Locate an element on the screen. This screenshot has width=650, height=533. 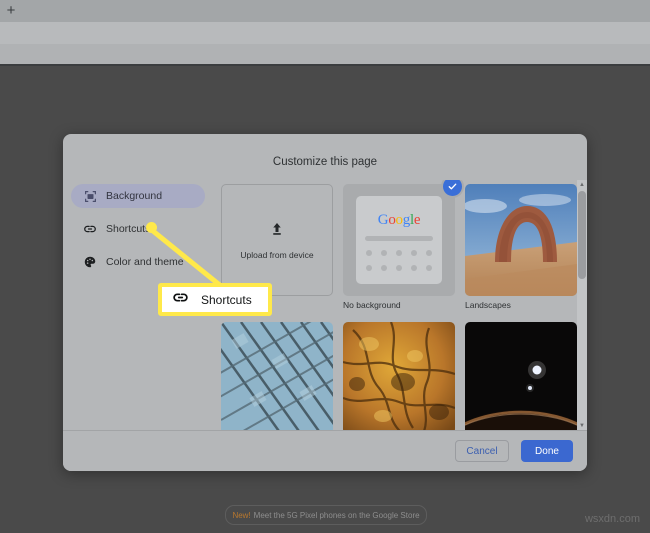
tile-label-landscapes: Landscapes is located at coordinates (488, 305).